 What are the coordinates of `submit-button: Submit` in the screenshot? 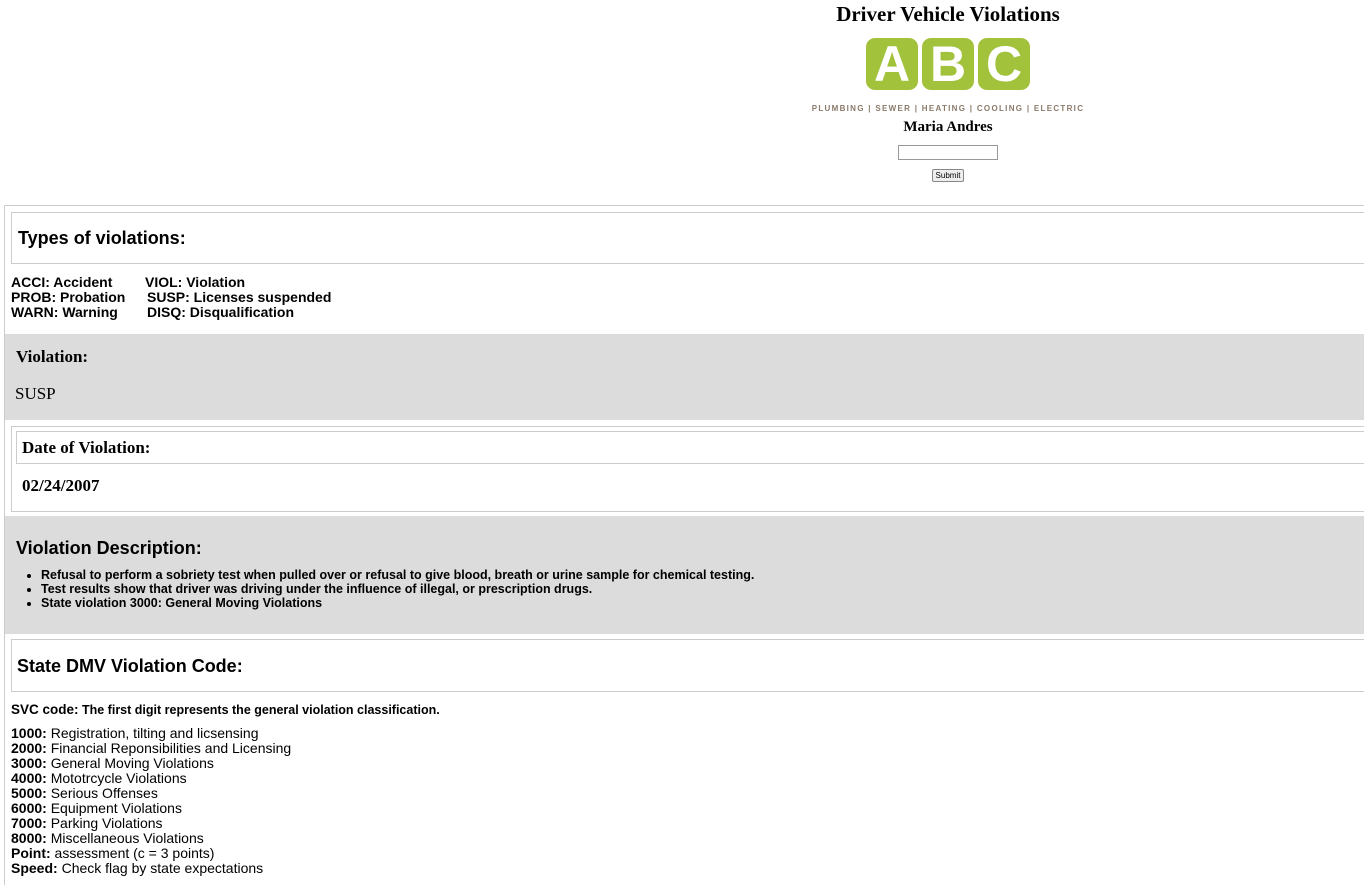 It's located at (948, 175).